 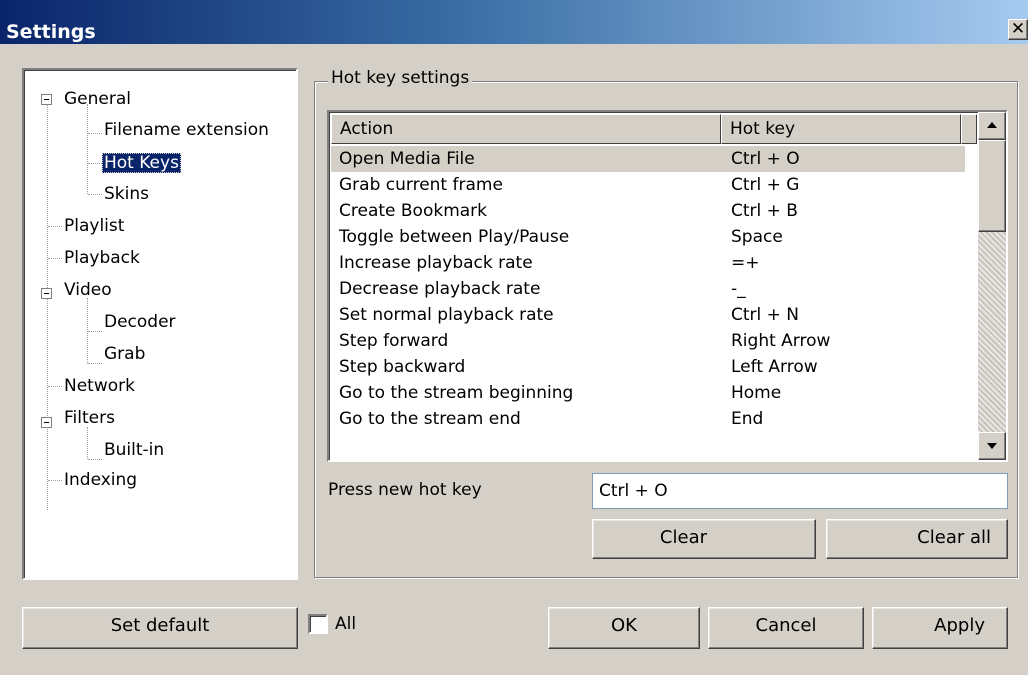 What do you see at coordinates (969, 129) in the screenshot?
I see `column-header-filler` at bounding box center [969, 129].